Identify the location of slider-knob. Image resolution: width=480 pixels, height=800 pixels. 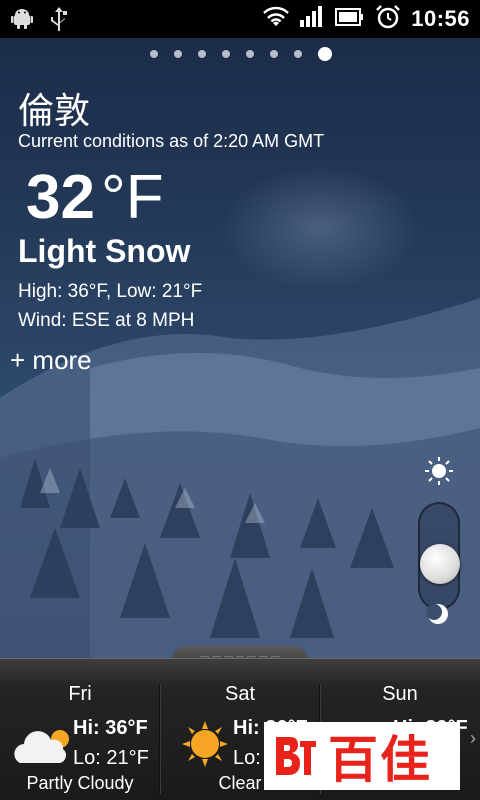
(440, 564).